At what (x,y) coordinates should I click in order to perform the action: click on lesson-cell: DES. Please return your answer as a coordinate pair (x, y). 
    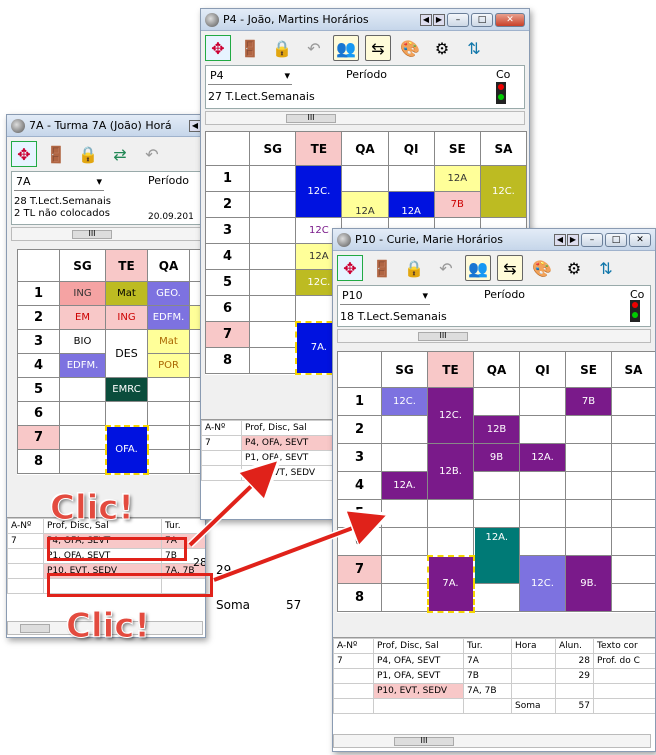
    Looking at the image, I should click on (126, 353).